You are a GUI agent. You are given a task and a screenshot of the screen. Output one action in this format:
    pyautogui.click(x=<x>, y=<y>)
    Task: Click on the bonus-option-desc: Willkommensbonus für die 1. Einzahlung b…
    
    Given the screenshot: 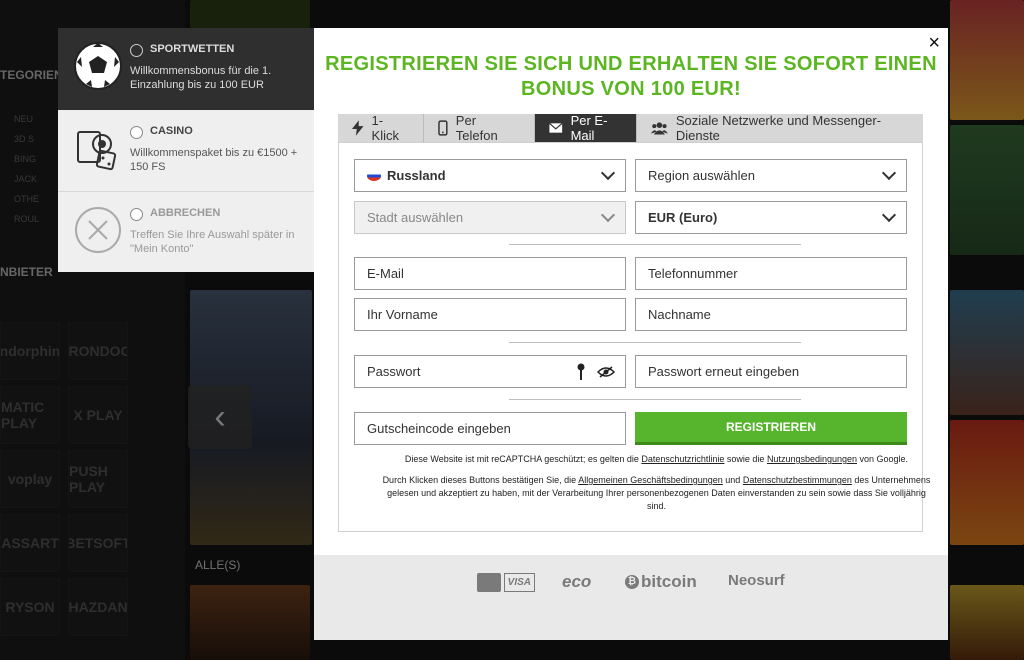 What is the action you would take?
    pyautogui.click(x=201, y=78)
    